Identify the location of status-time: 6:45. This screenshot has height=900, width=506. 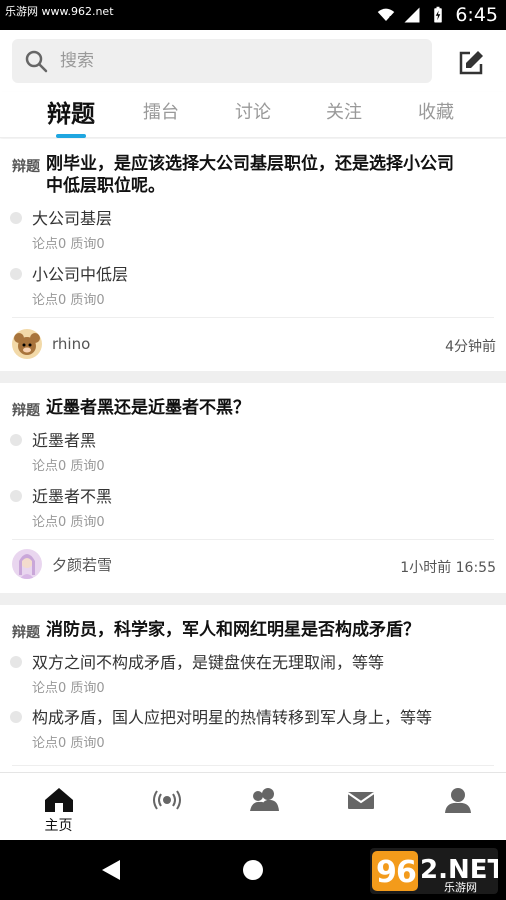
(476, 15).